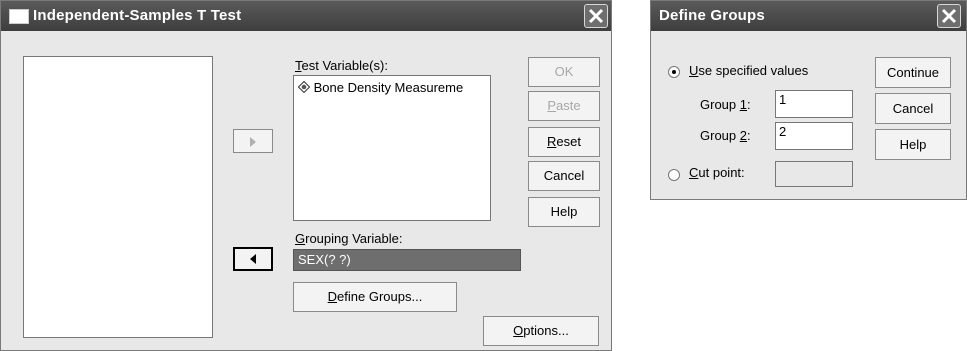 This screenshot has height=351, width=967. Describe the element at coordinates (306, 16) in the screenshot. I see `title-bar: Independent-Samples T Test` at that location.